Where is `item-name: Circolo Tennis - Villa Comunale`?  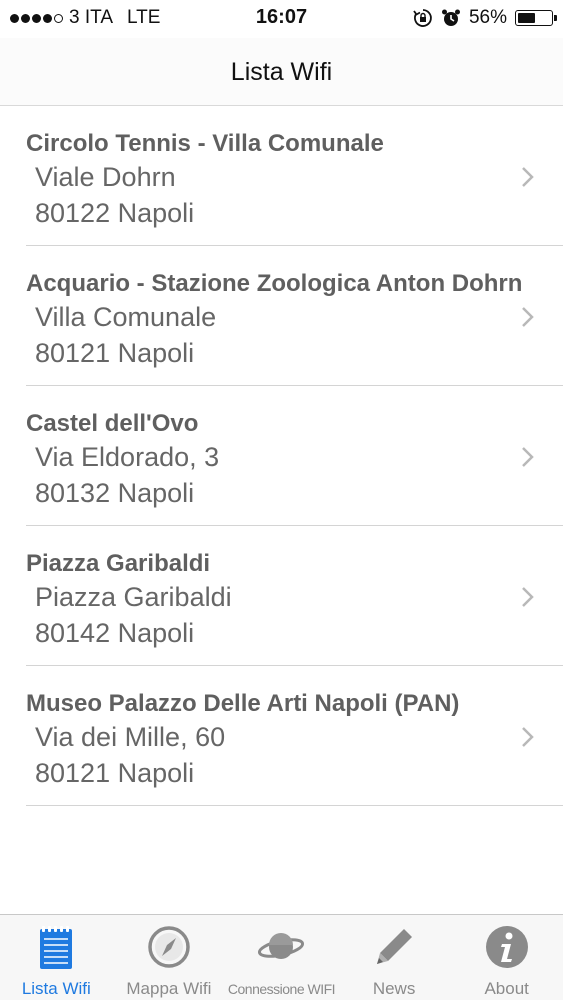 item-name: Circolo Tennis - Villa Comunale is located at coordinates (205, 143).